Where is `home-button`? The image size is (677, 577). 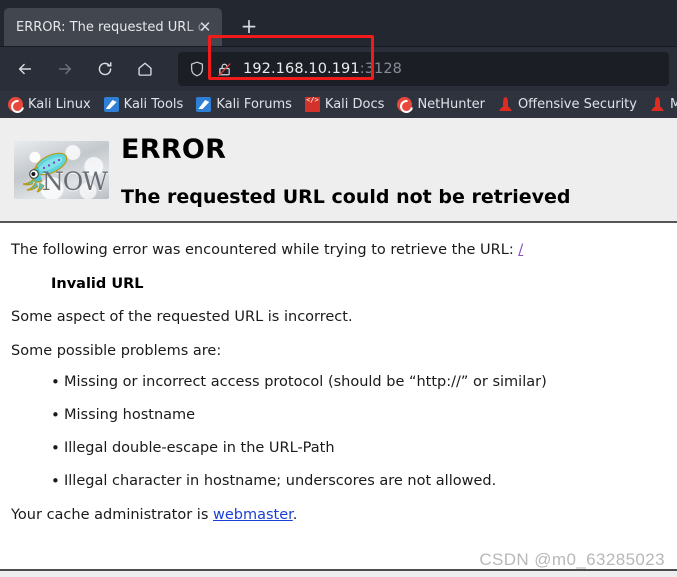
home-button is located at coordinates (145, 69).